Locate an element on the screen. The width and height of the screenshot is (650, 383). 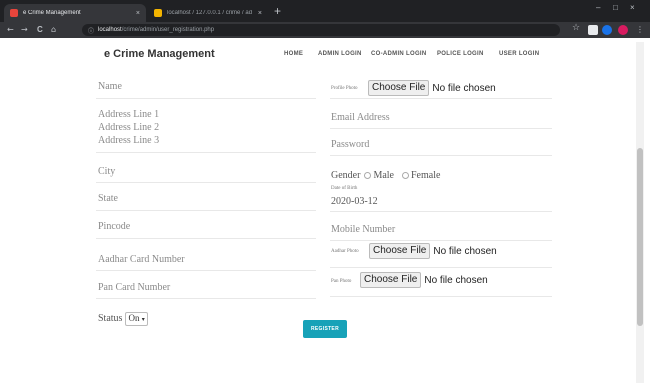
pan-photo-file-input: Choose File No file chosen is located at coordinates (424, 280).